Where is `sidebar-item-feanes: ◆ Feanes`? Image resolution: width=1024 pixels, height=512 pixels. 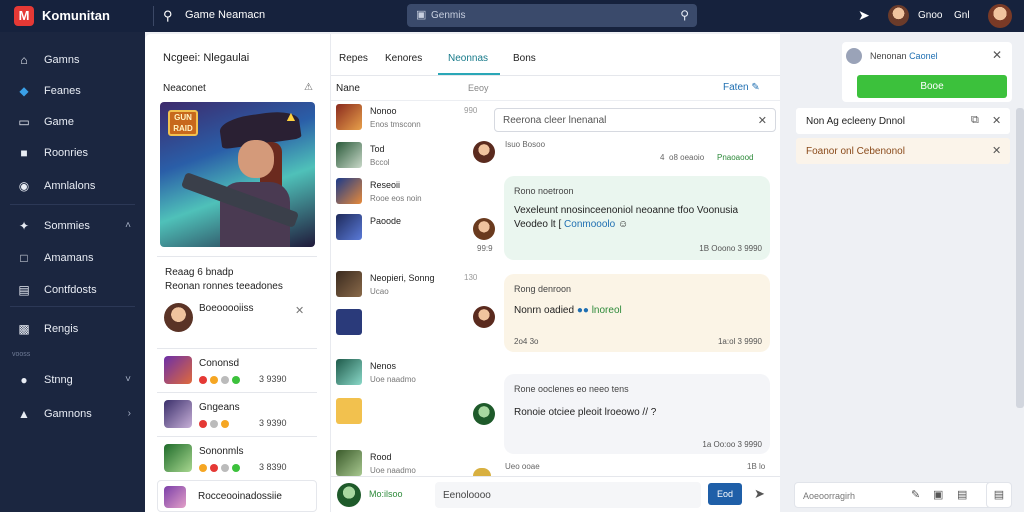 sidebar-item-feanes: ◆ Feanes is located at coordinates (72, 91).